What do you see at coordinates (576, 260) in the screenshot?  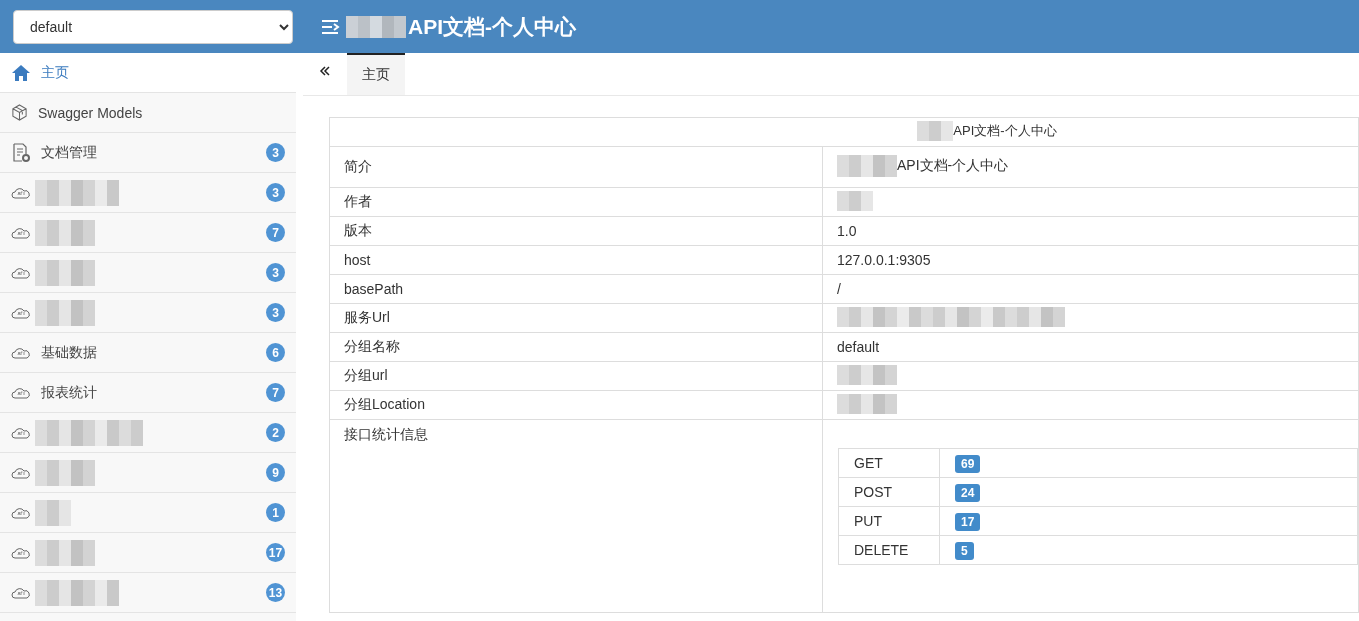 I see `table-cell: host` at bounding box center [576, 260].